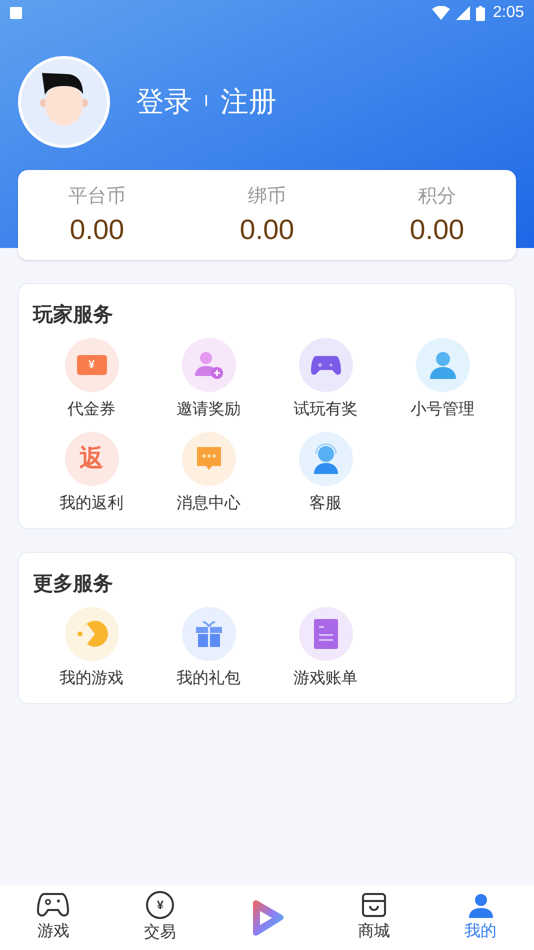 The height and width of the screenshot is (950, 534). Describe the element at coordinates (92, 634) in the screenshot. I see `pacman-icon` at that location.